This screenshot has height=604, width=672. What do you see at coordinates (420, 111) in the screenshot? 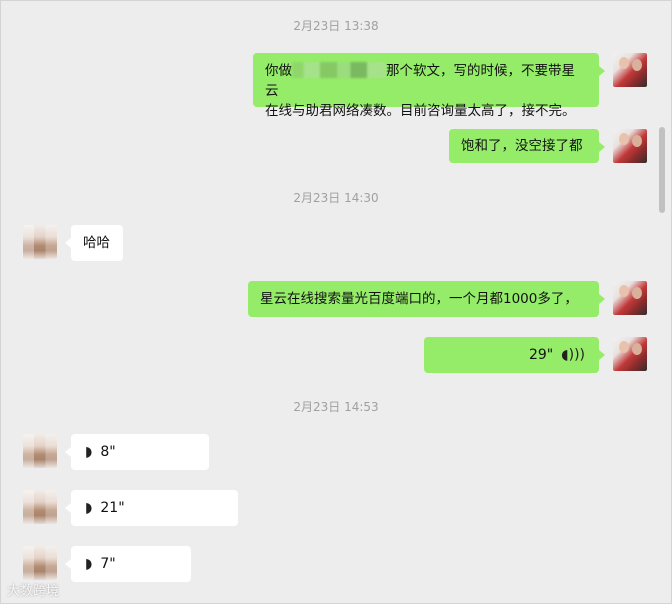
I see `message-text: 在线与助君网络凑数。目前咨询量太高了，接不完。` at bounding box center [420, 111].